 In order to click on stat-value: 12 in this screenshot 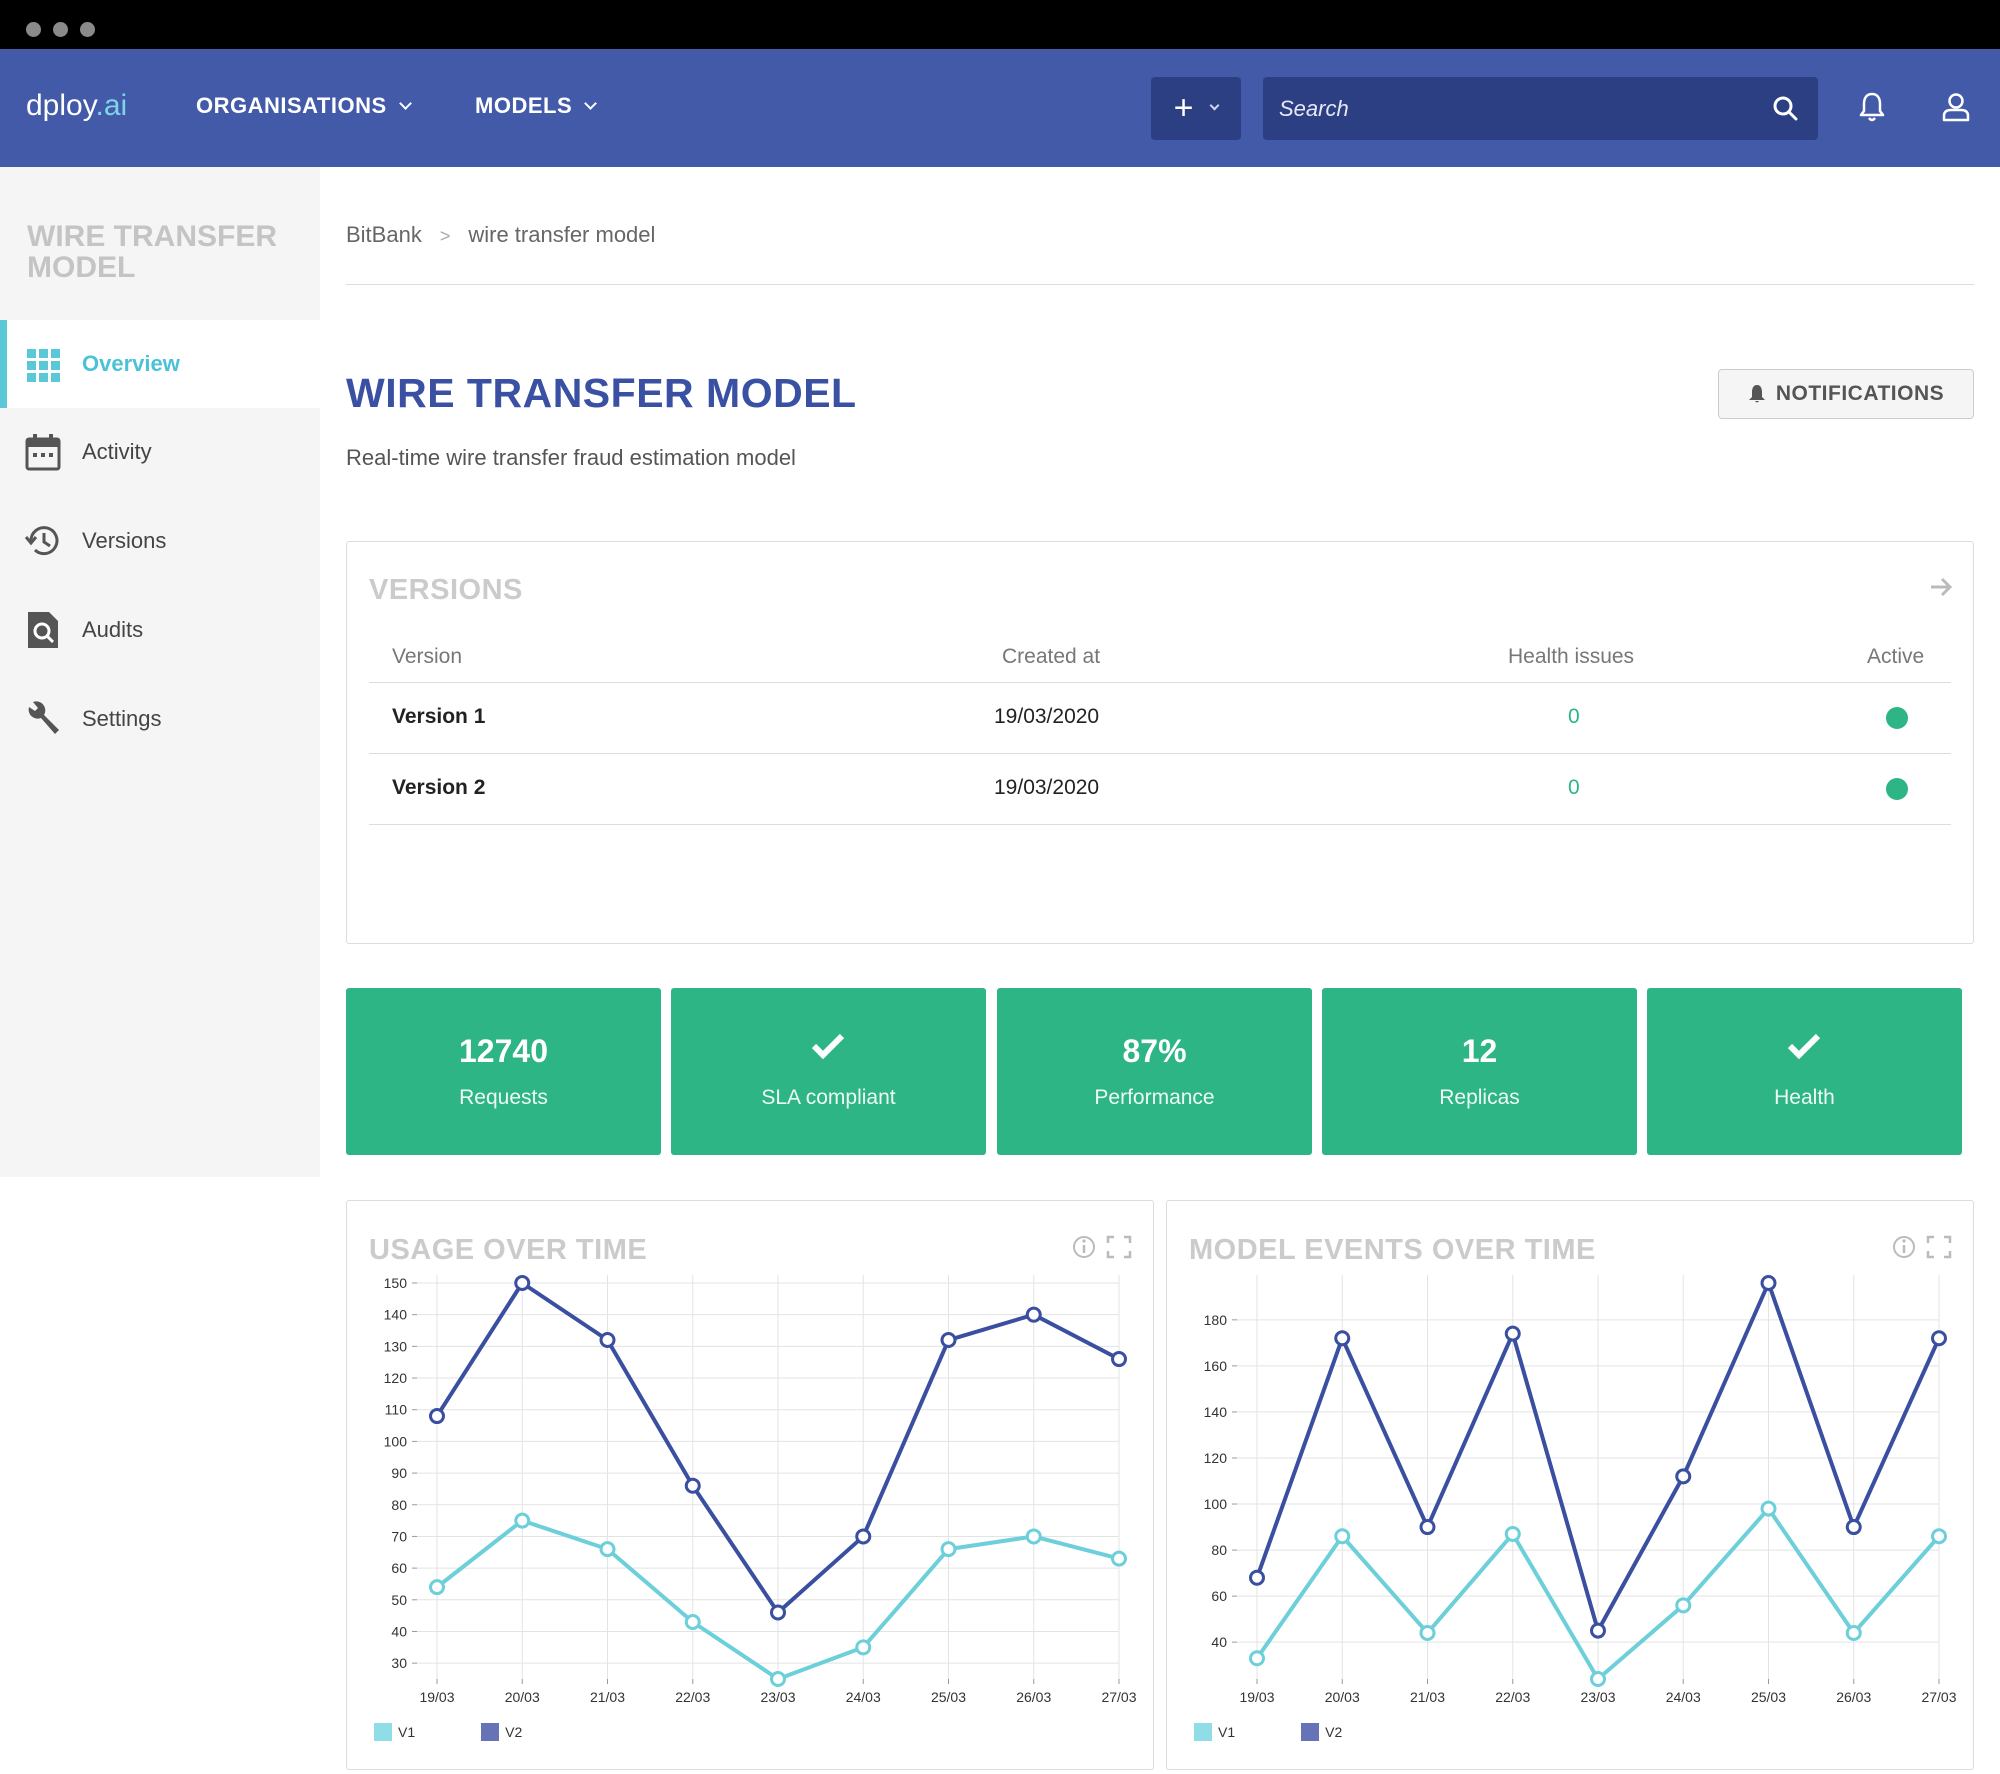, I will do `click(1479, 1051)`.